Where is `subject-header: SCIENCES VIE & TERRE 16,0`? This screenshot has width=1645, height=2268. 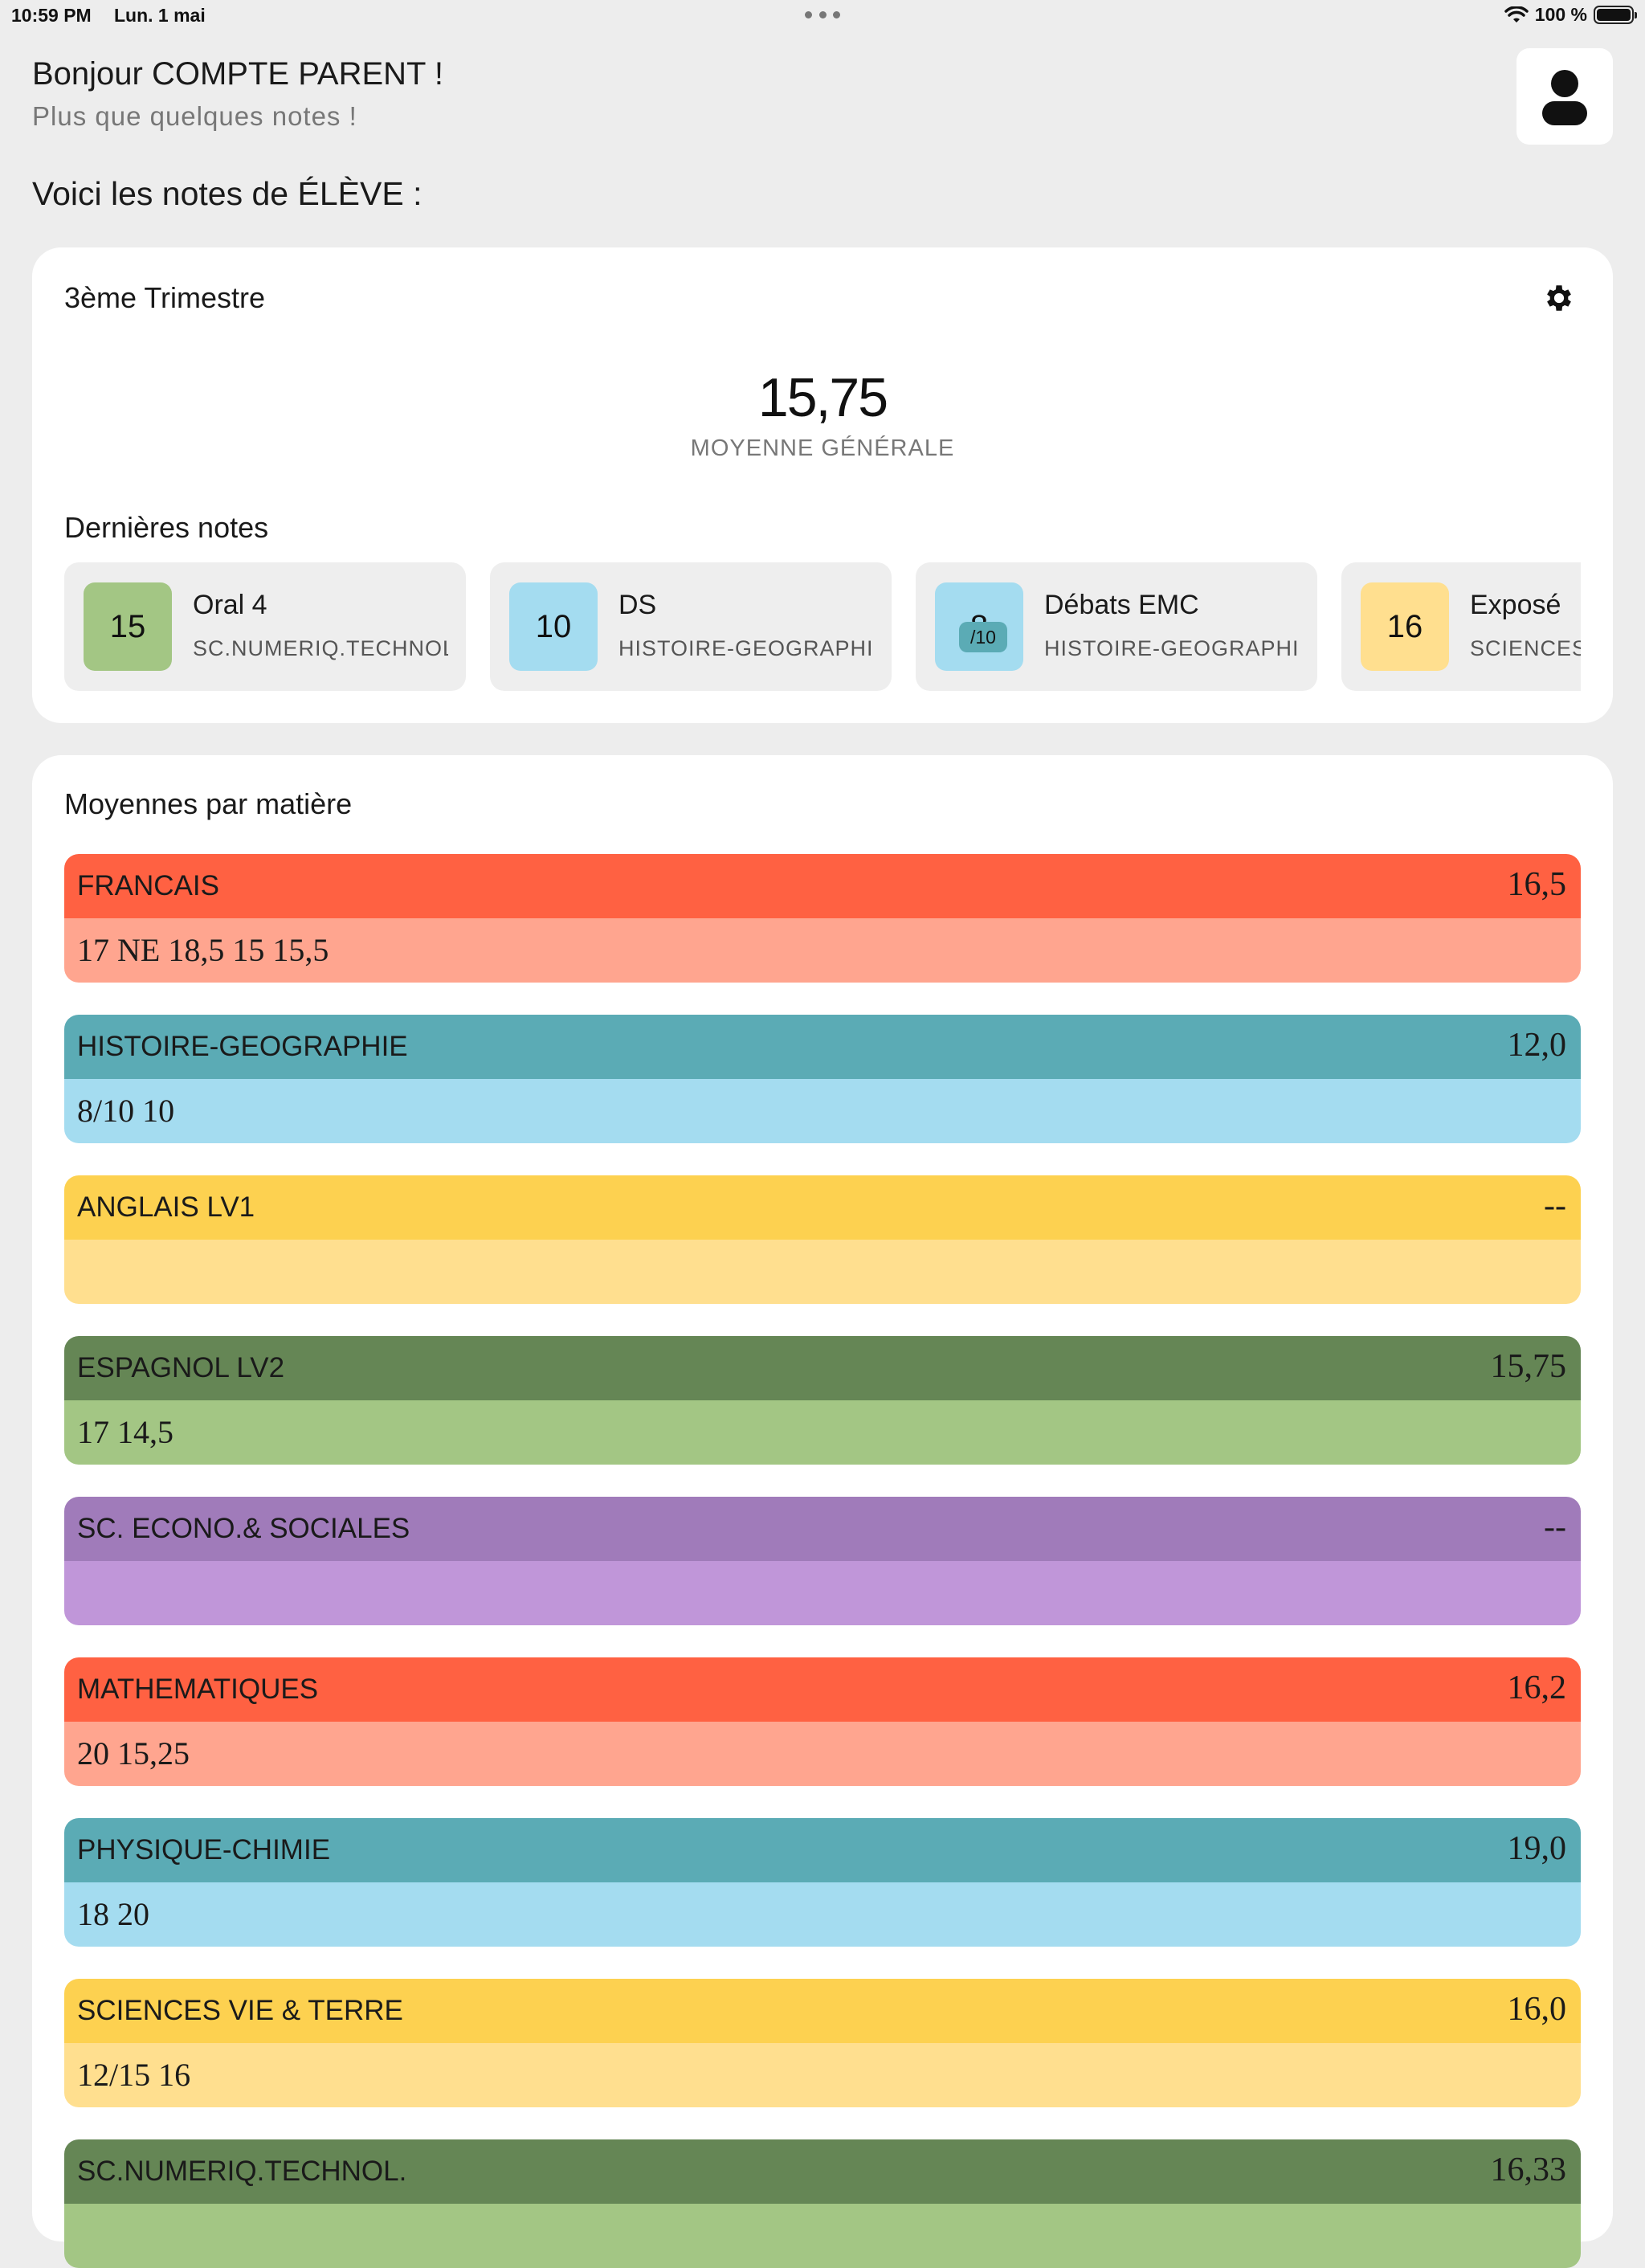
subject-header: SCIENCES VIE & TERRE 16,0 is located at coordinates (822, 2011).